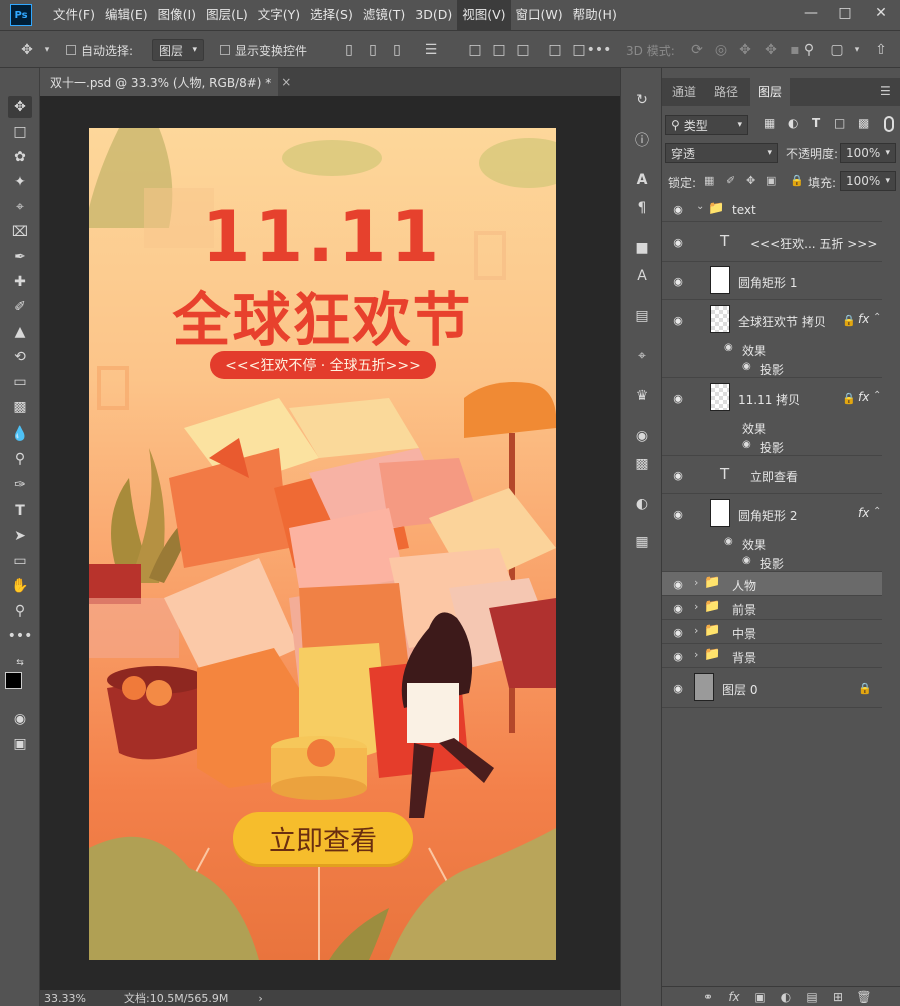 This screenshot has height=1006, width=900. What do you see at coordinates (864, 997) in the screenshot?
I see `delete-icon: 🗑` at bounding box center [864, 997].